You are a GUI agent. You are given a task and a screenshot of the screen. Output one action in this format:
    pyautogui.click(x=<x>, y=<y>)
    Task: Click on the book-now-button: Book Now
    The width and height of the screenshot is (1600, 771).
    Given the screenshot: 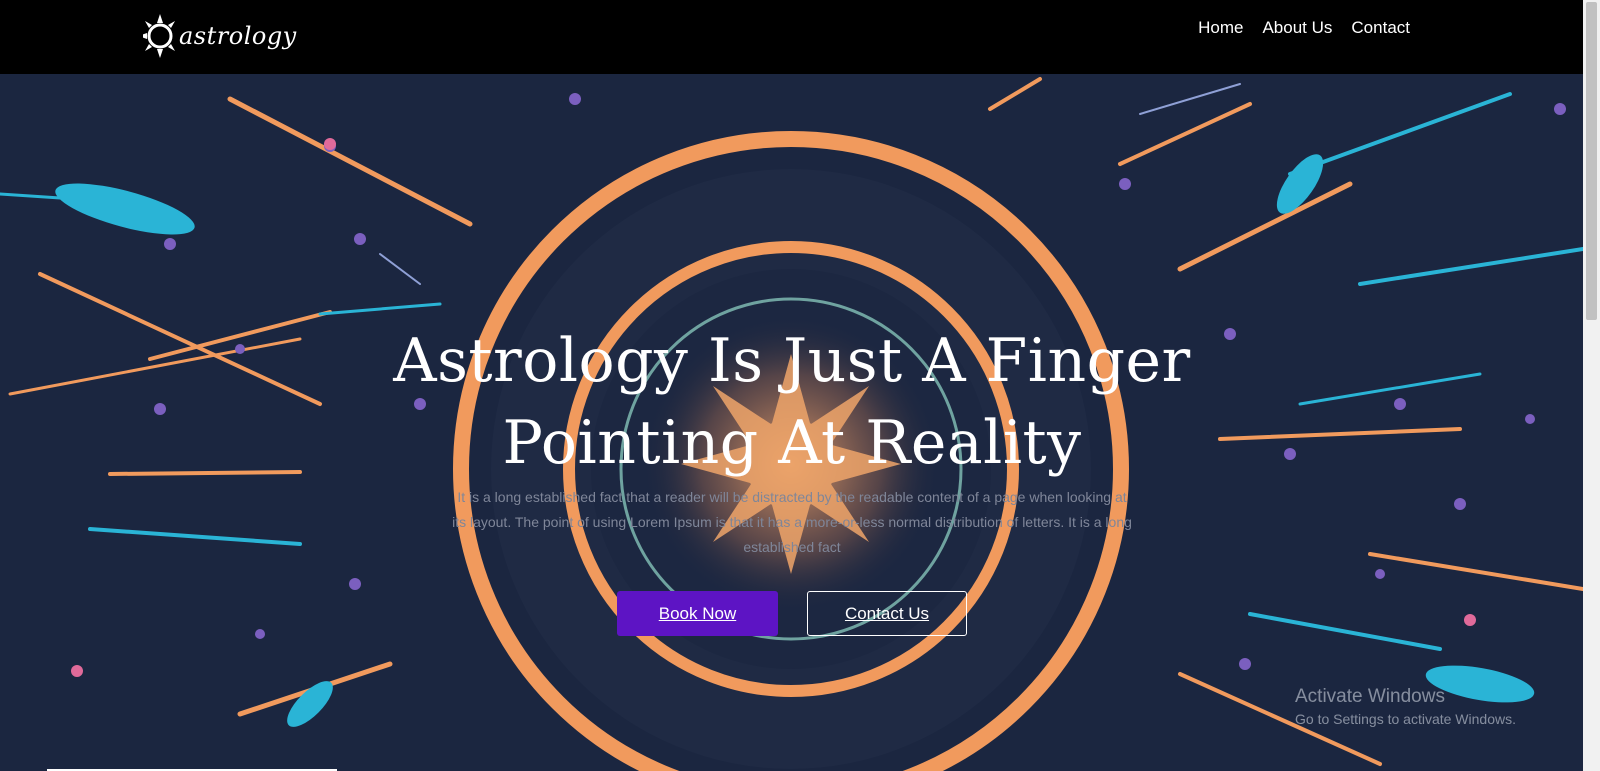 What is the action you would take?
    pyautogui.click(x=697, y=613)
    